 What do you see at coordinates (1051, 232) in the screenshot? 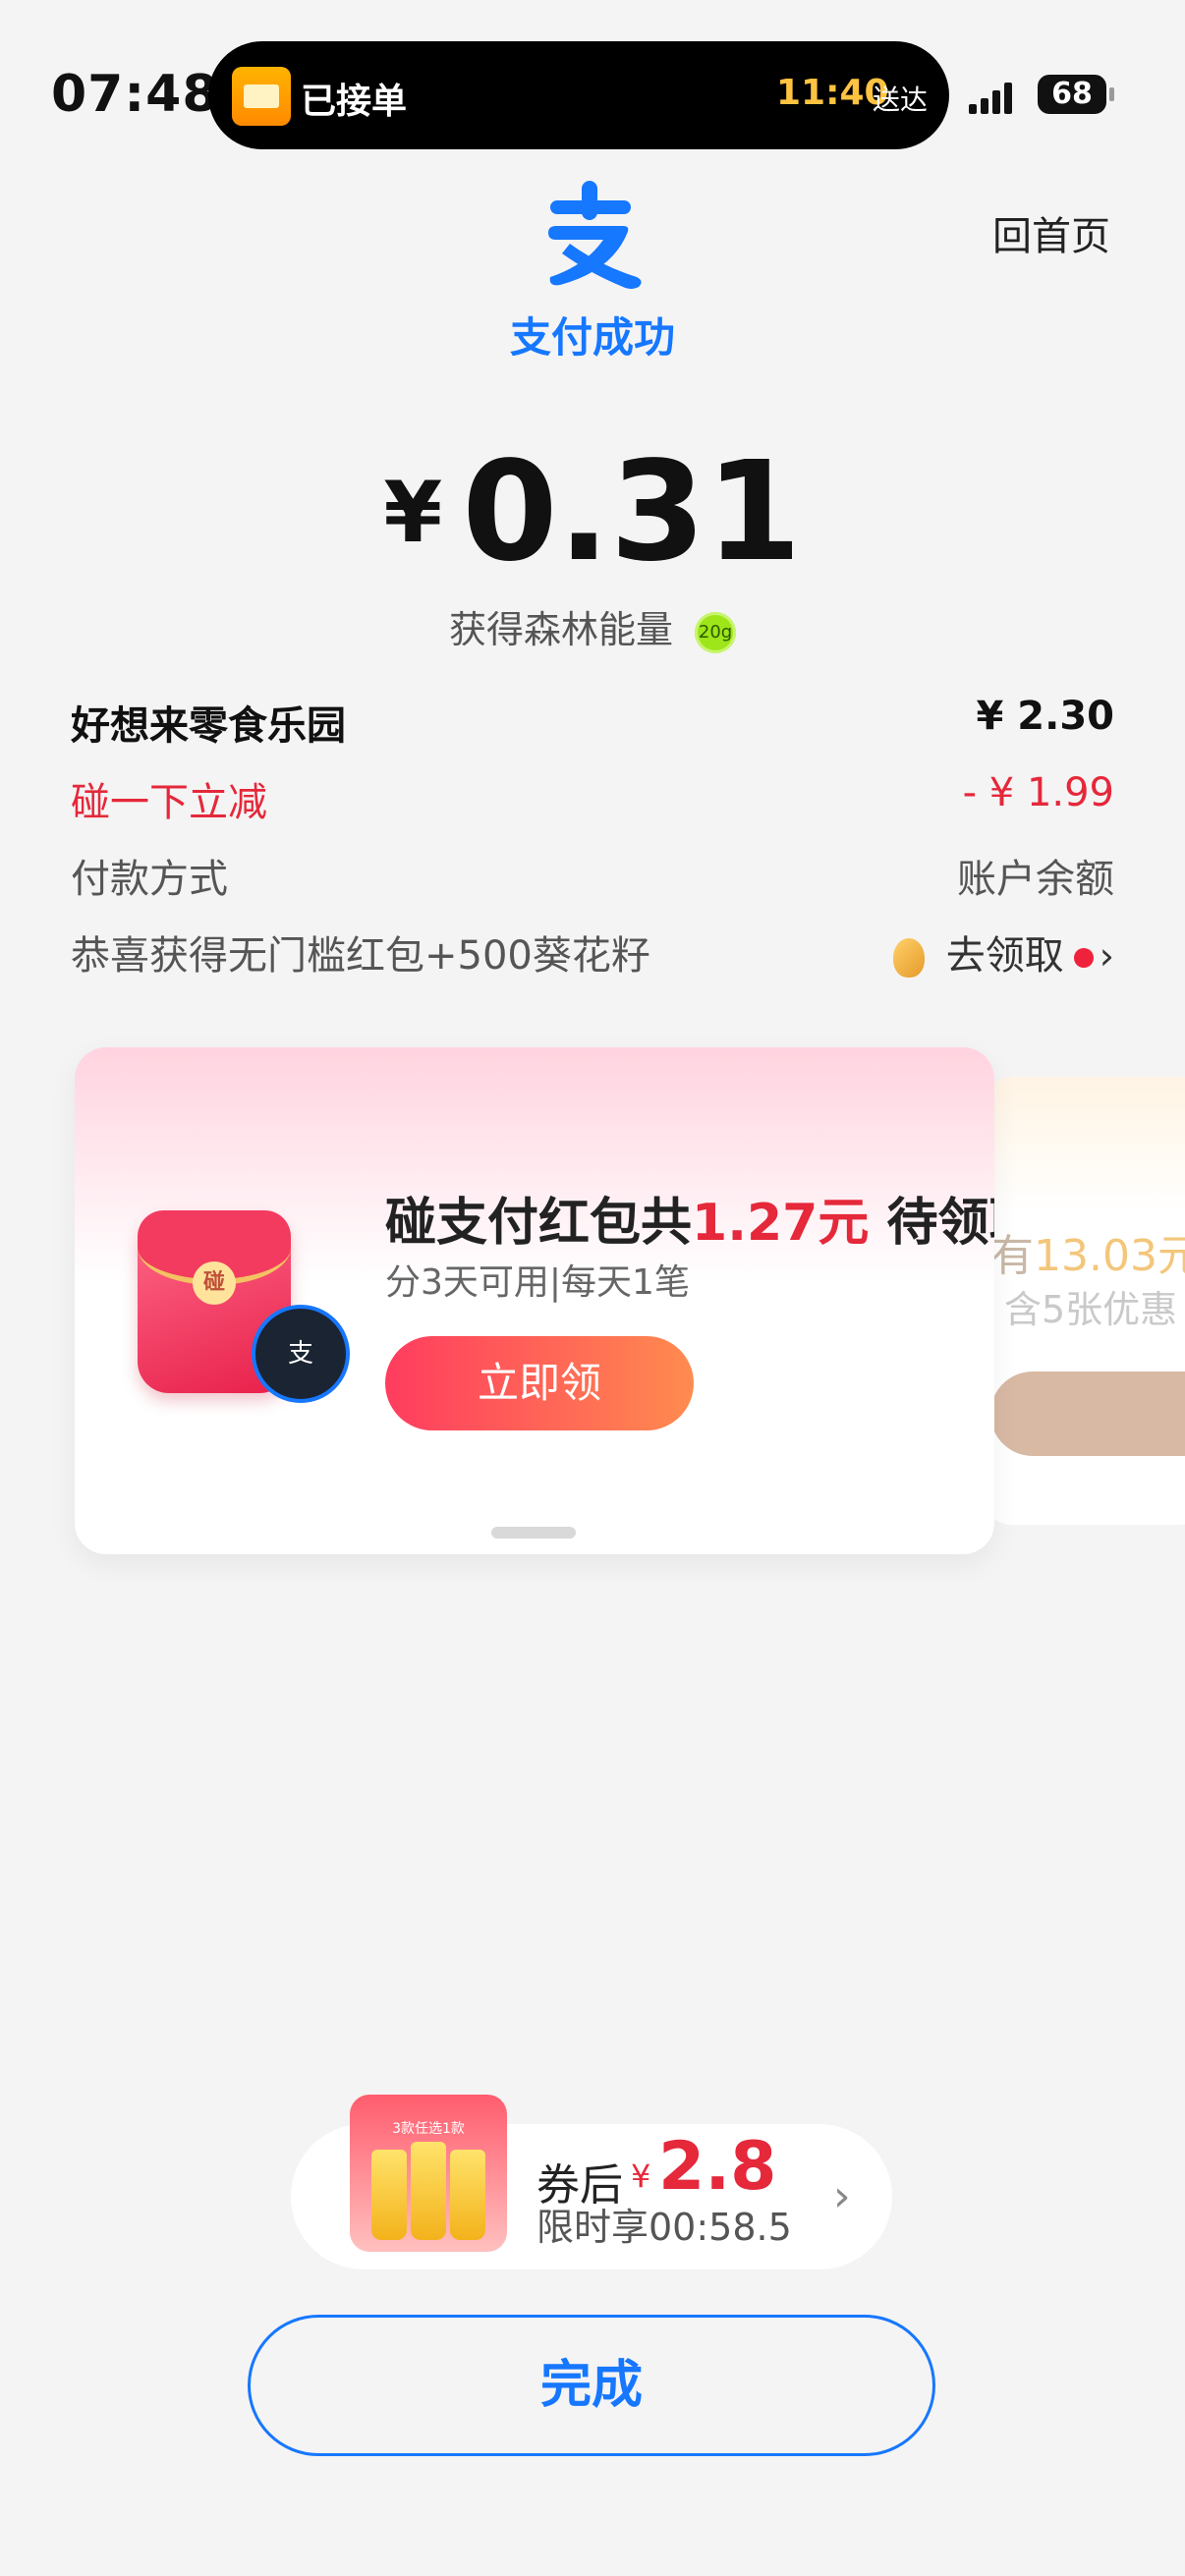
I see `home-link: 回首页` at bounding box center [1051, 232].